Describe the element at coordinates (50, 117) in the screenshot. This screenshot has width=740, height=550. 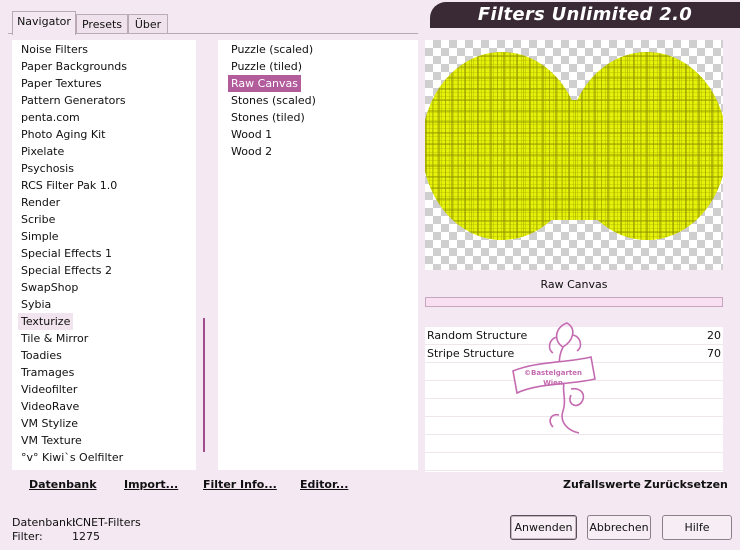
I see `category-item: penta.com` at that location.